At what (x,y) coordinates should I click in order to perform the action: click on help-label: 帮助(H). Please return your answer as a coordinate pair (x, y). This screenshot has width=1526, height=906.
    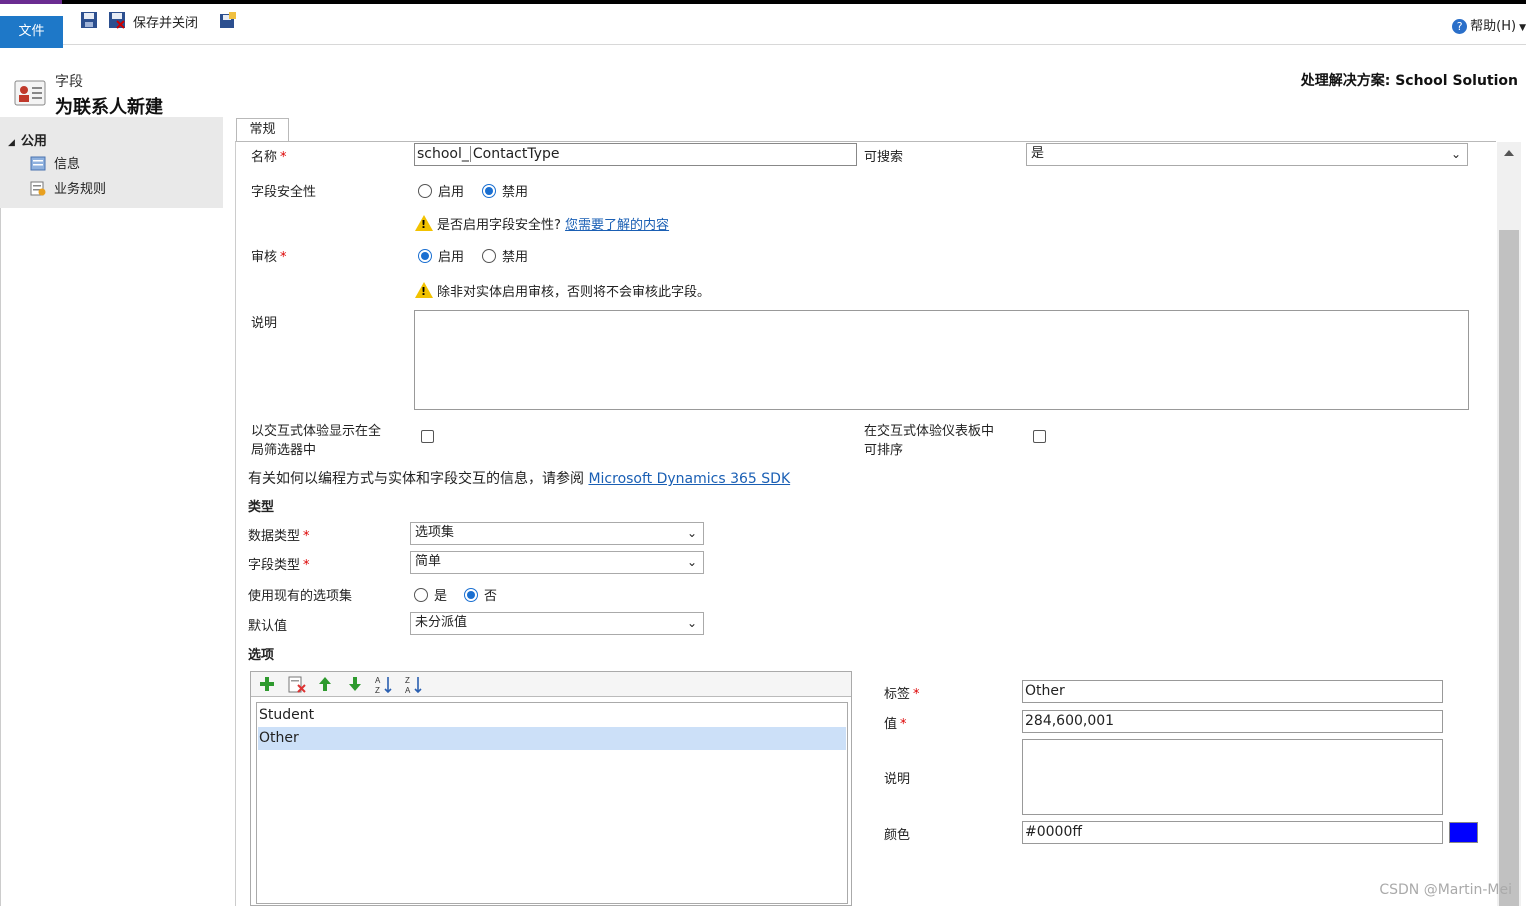
    Looking at the image, I should click on (1493, 26).